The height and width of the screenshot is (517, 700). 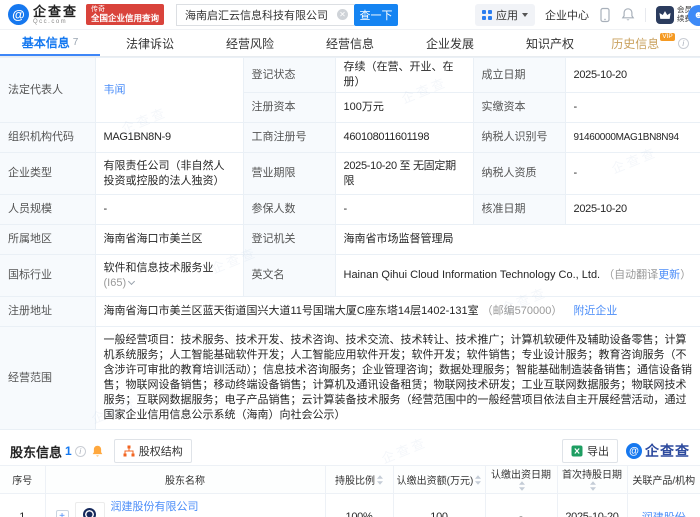 What do you see at coordinates (115, 282) in the screenshot?
I see `industry-code: (I65)` at bounding box center [115, 282].